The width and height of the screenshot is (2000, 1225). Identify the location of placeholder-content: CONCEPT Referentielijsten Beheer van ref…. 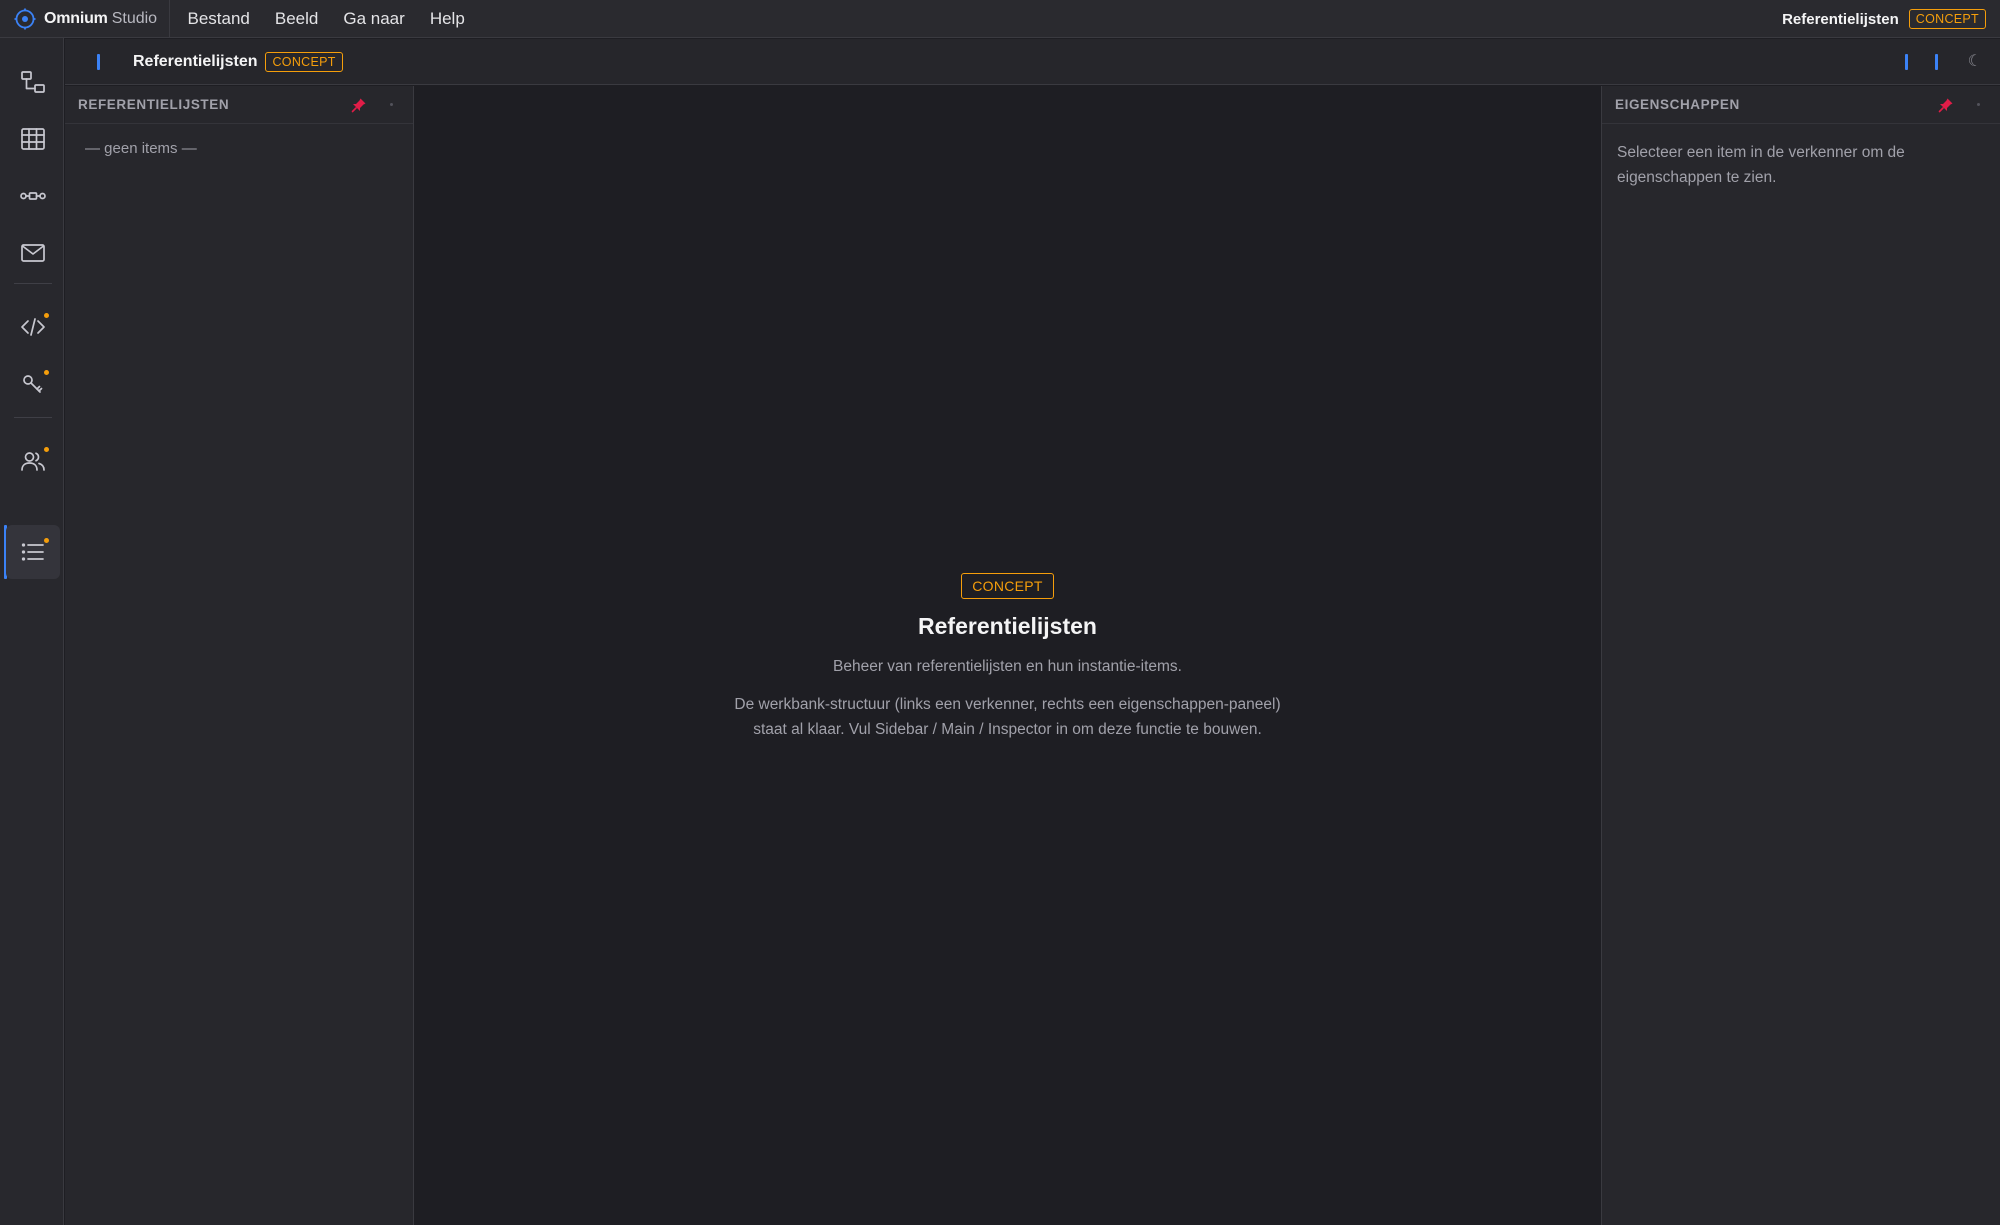
(1007, 657).